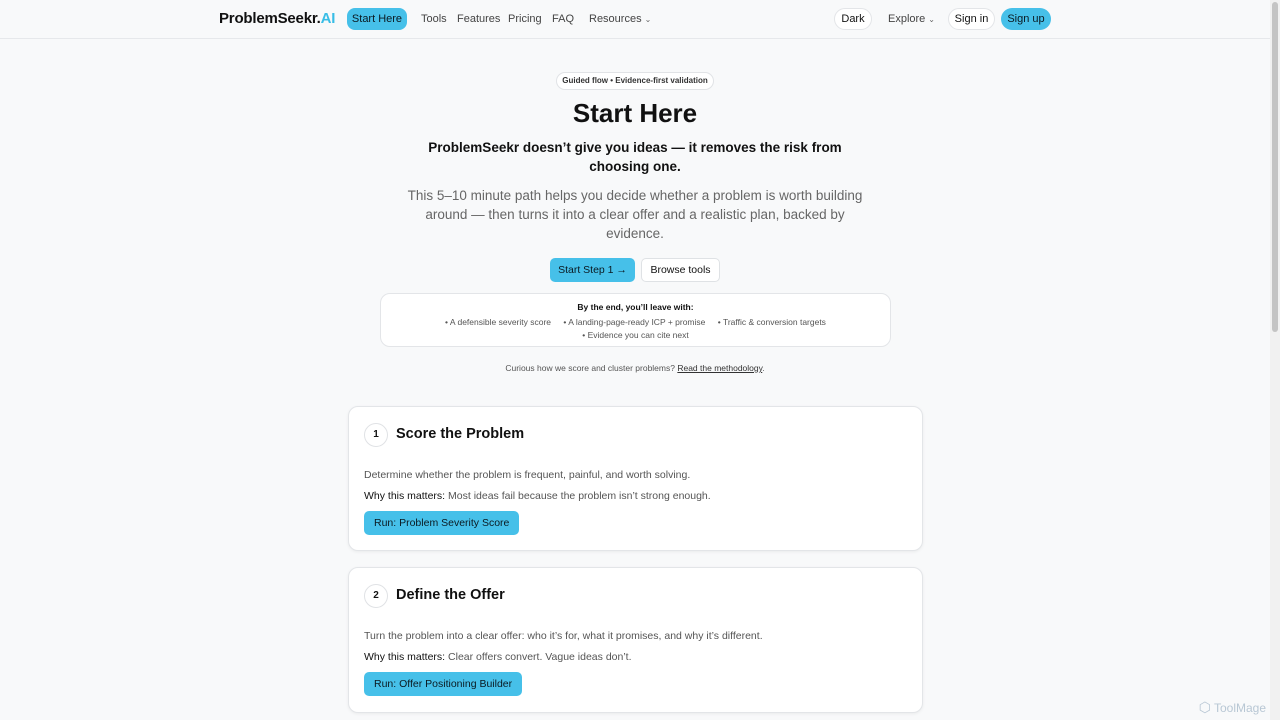 The width and height of the screenshot is (1280, 720). I want to click on watermark: ⬡ ToolMage, so click(1232, 707).